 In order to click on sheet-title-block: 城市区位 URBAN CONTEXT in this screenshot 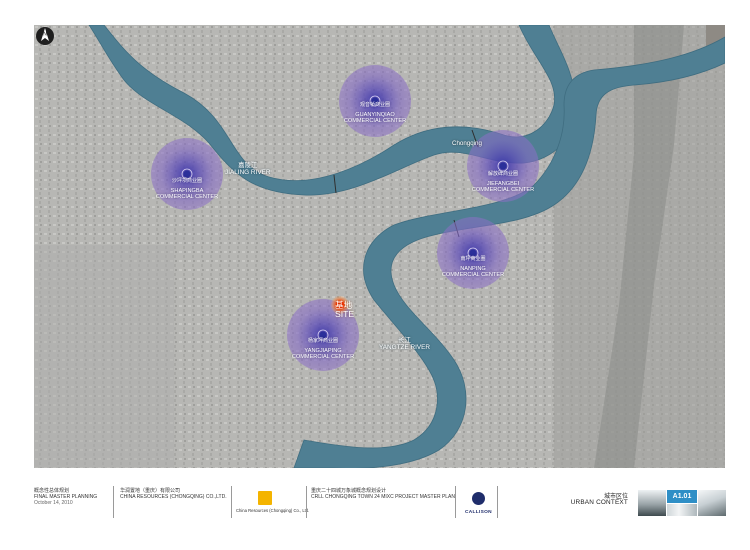, I will do `click(599, 500)`.